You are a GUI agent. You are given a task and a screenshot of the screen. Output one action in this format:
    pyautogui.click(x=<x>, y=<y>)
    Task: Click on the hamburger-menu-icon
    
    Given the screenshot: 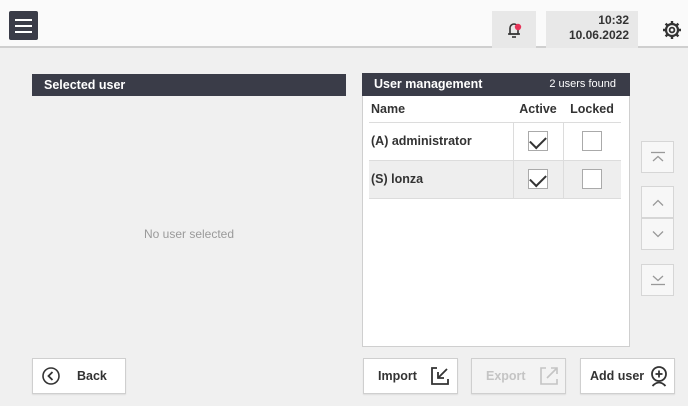 What is the action you would take?
    pyautogui.click(x=23, y=25)
    